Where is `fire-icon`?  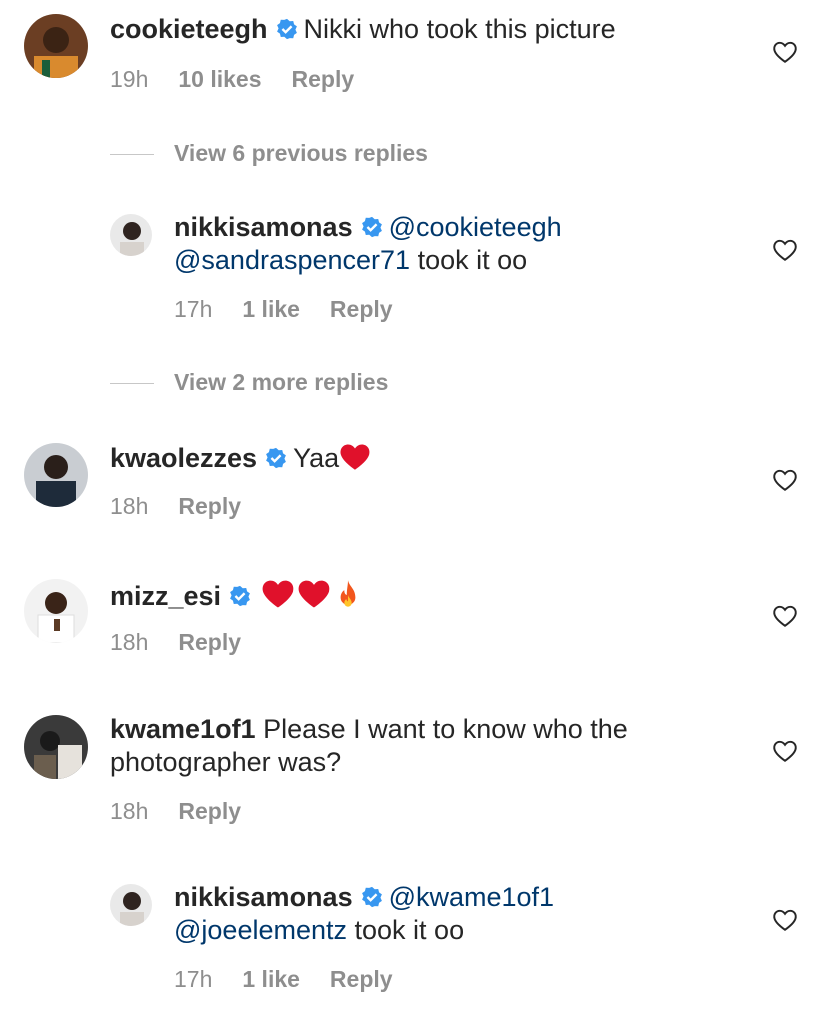
fire-icon is located at coordinates (348, 593).